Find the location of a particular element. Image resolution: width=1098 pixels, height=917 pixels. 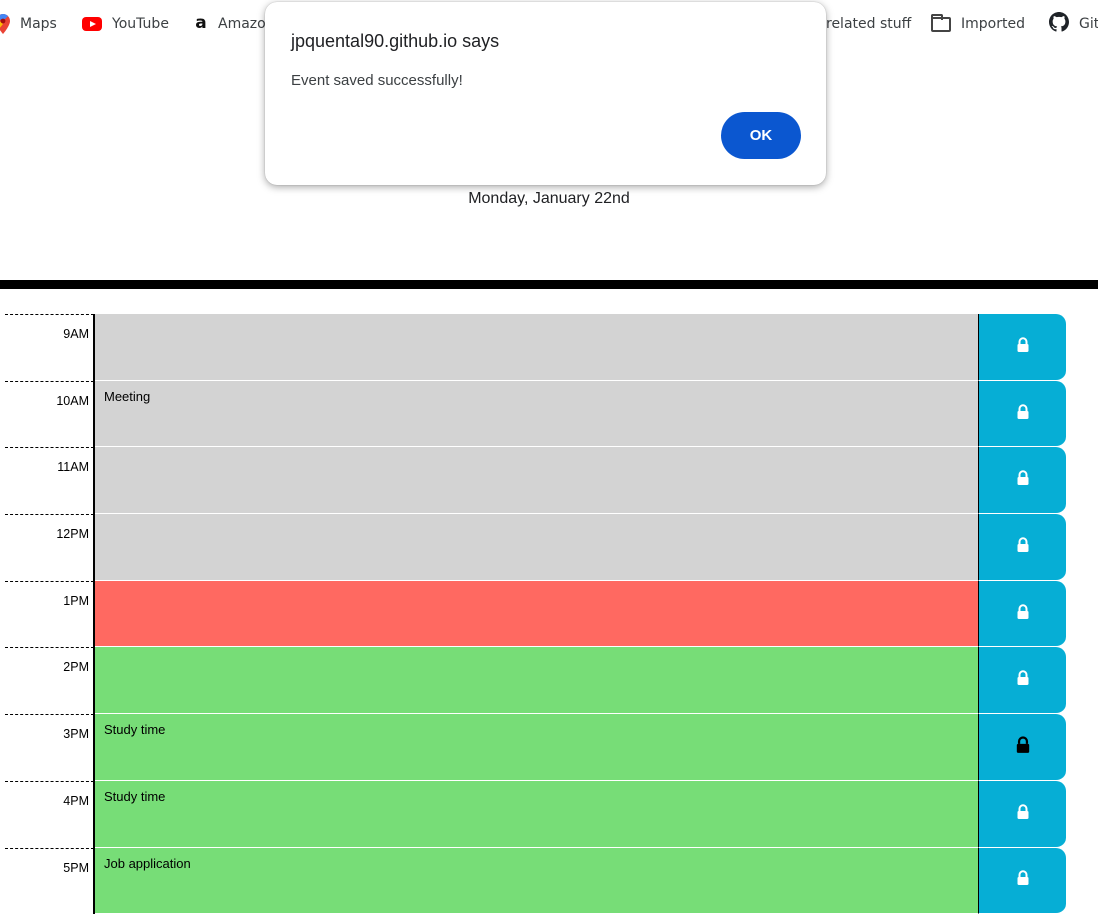

bookmark-maps: Maps is located at coordinates (28, 24).